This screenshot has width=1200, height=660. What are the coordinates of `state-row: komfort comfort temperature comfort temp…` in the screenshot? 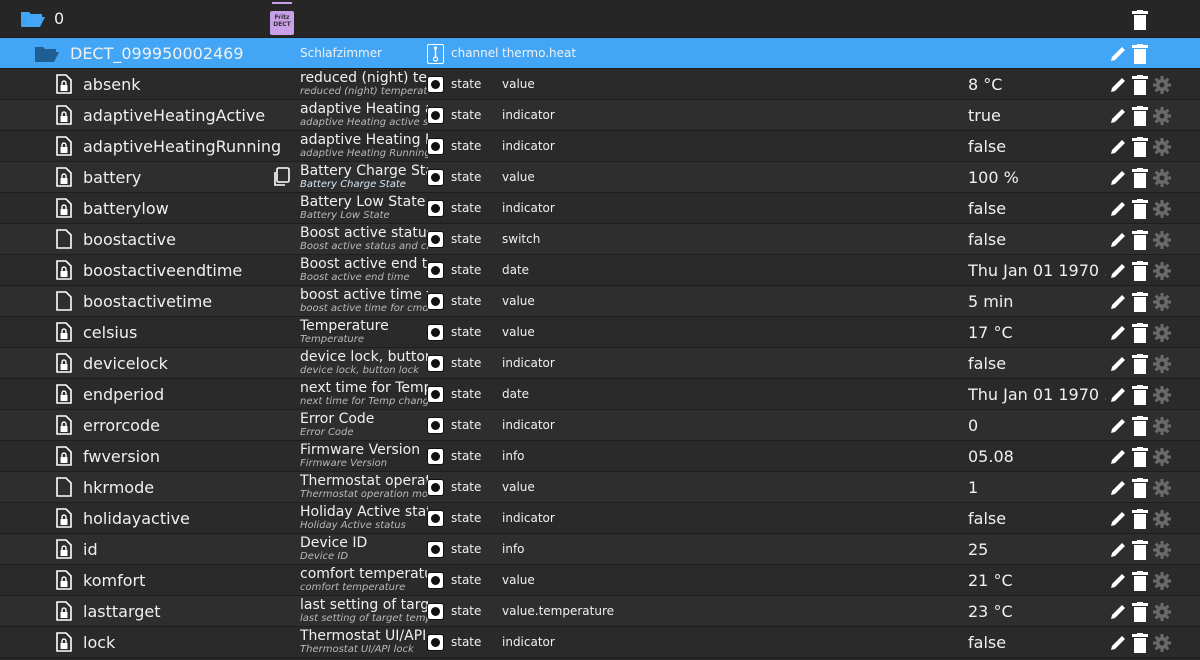 It's located at (600, 580).